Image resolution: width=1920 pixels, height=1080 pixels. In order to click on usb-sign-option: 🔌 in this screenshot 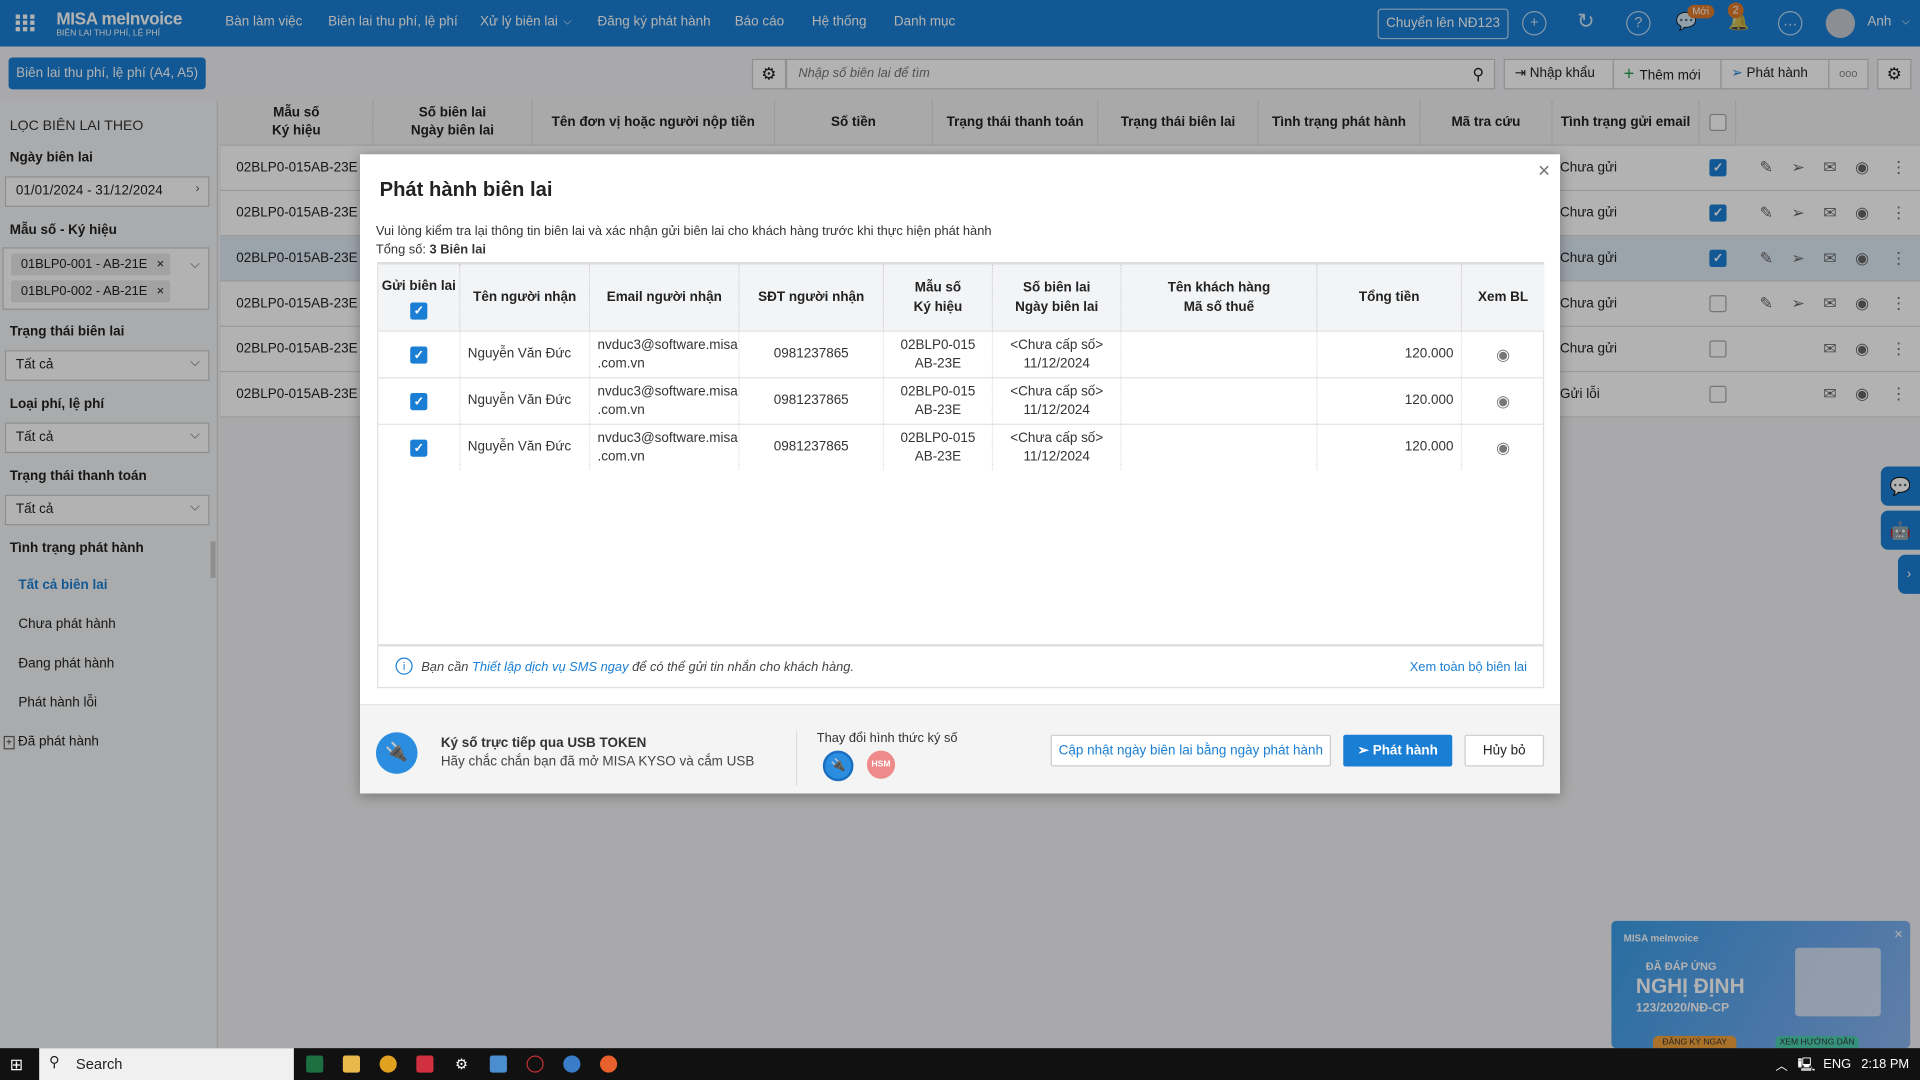, I will do `click(838, 766)`.